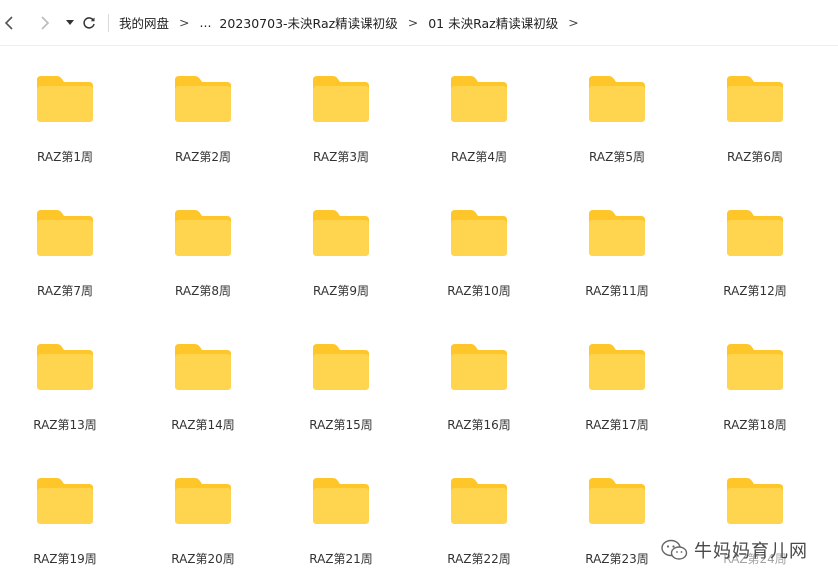 This screenshot has width=838, height=587. Describe the element at coordinates (65, 425) in the screenshot. I see `folder-label: RAZ第13周` at that location.